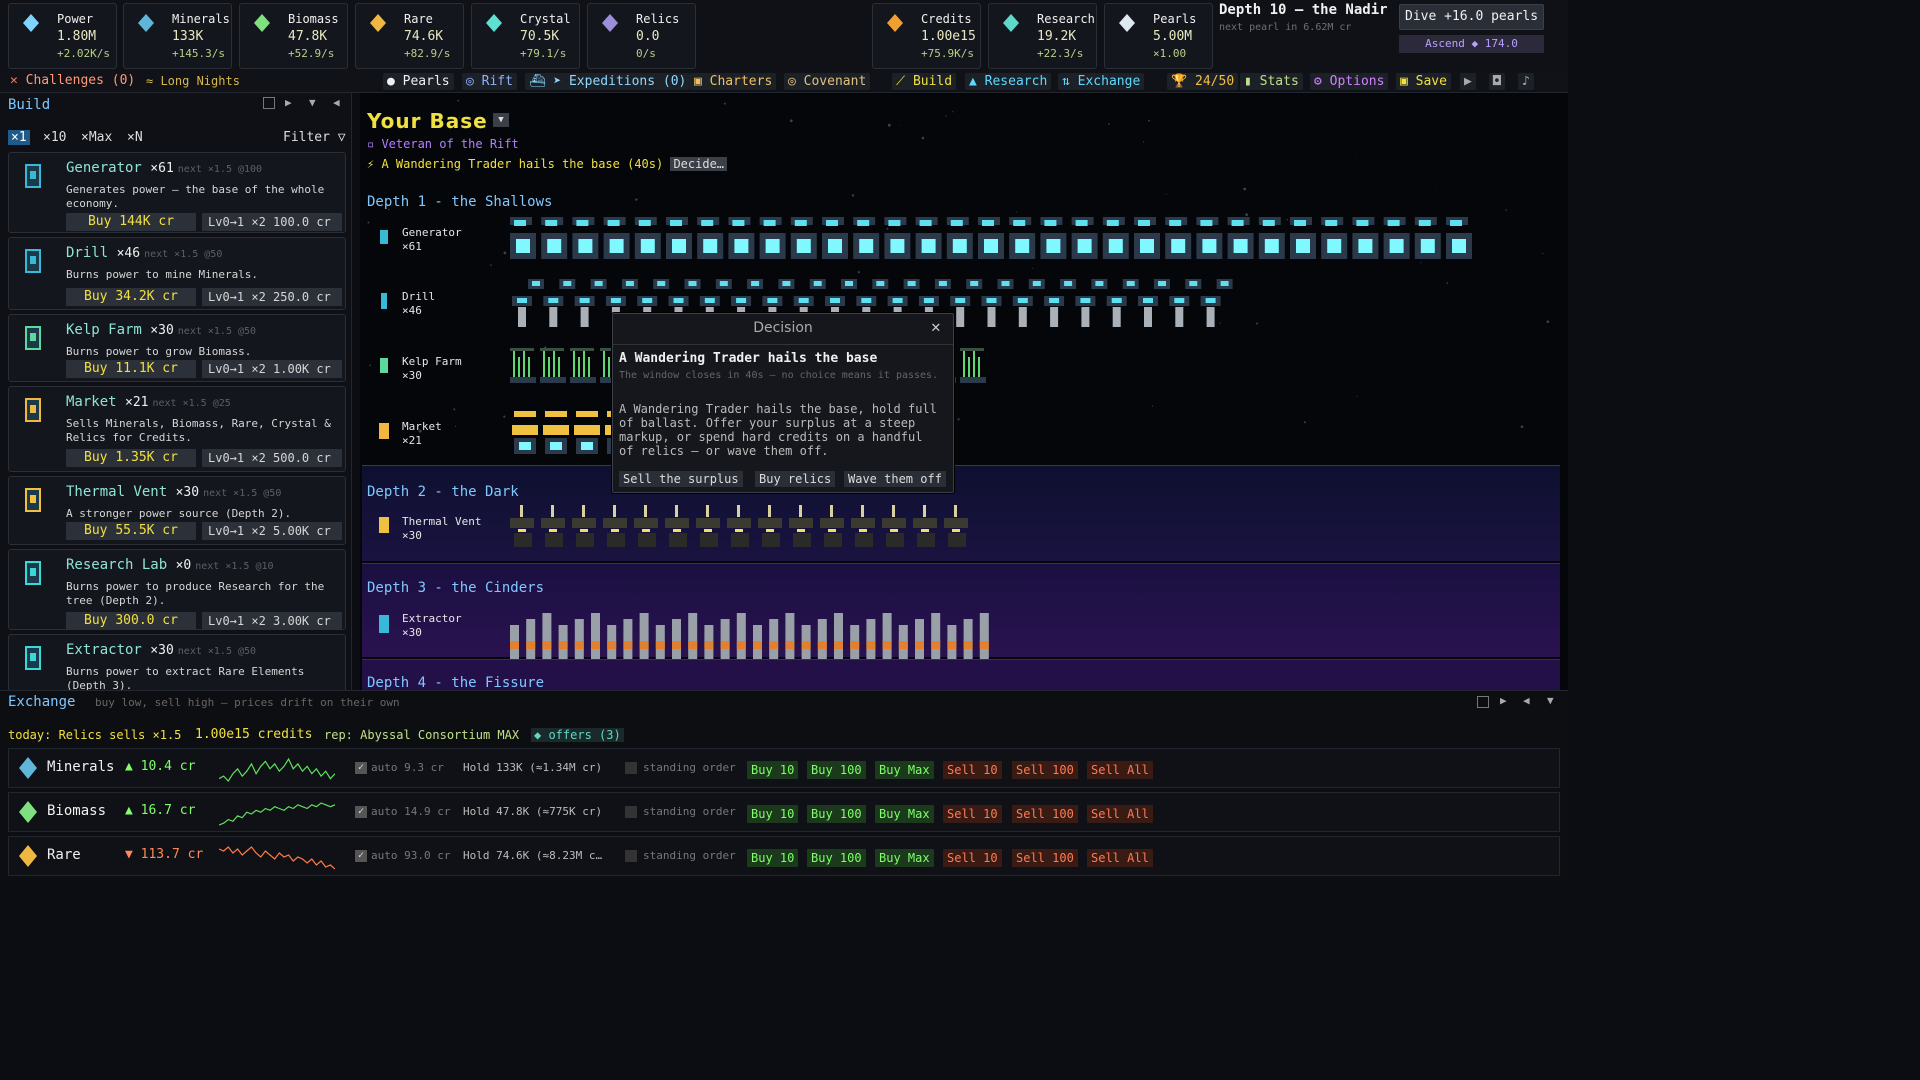  What do you see at coordinates (1127, 23) in the screenshot?
I see `pearl-icon` at bounding box center [1127, 23].